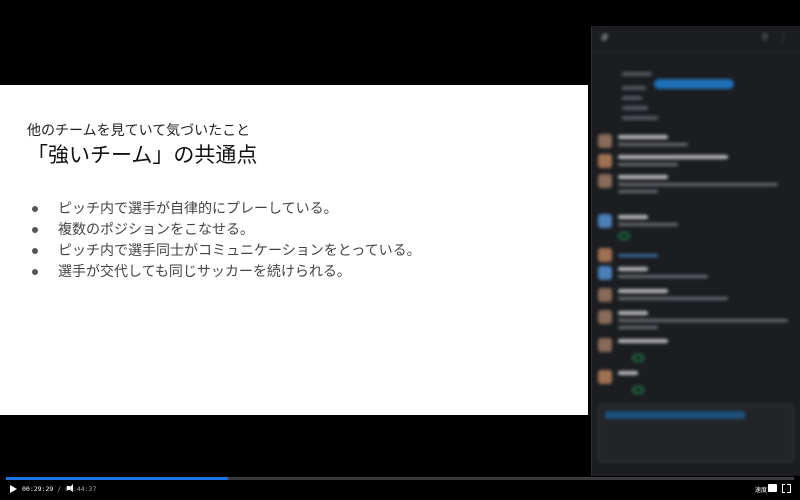  Describe the element at coordinates (605, 37) in the screenshot. I see `hash-icon: #` at that location.